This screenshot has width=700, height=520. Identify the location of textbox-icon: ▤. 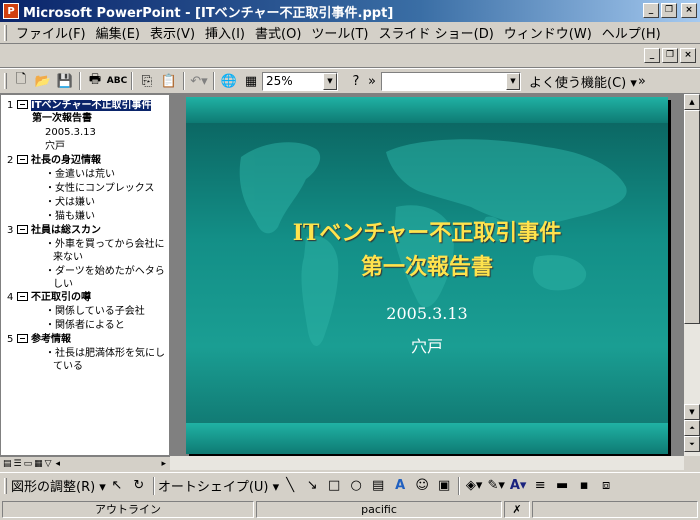
(378, 486).